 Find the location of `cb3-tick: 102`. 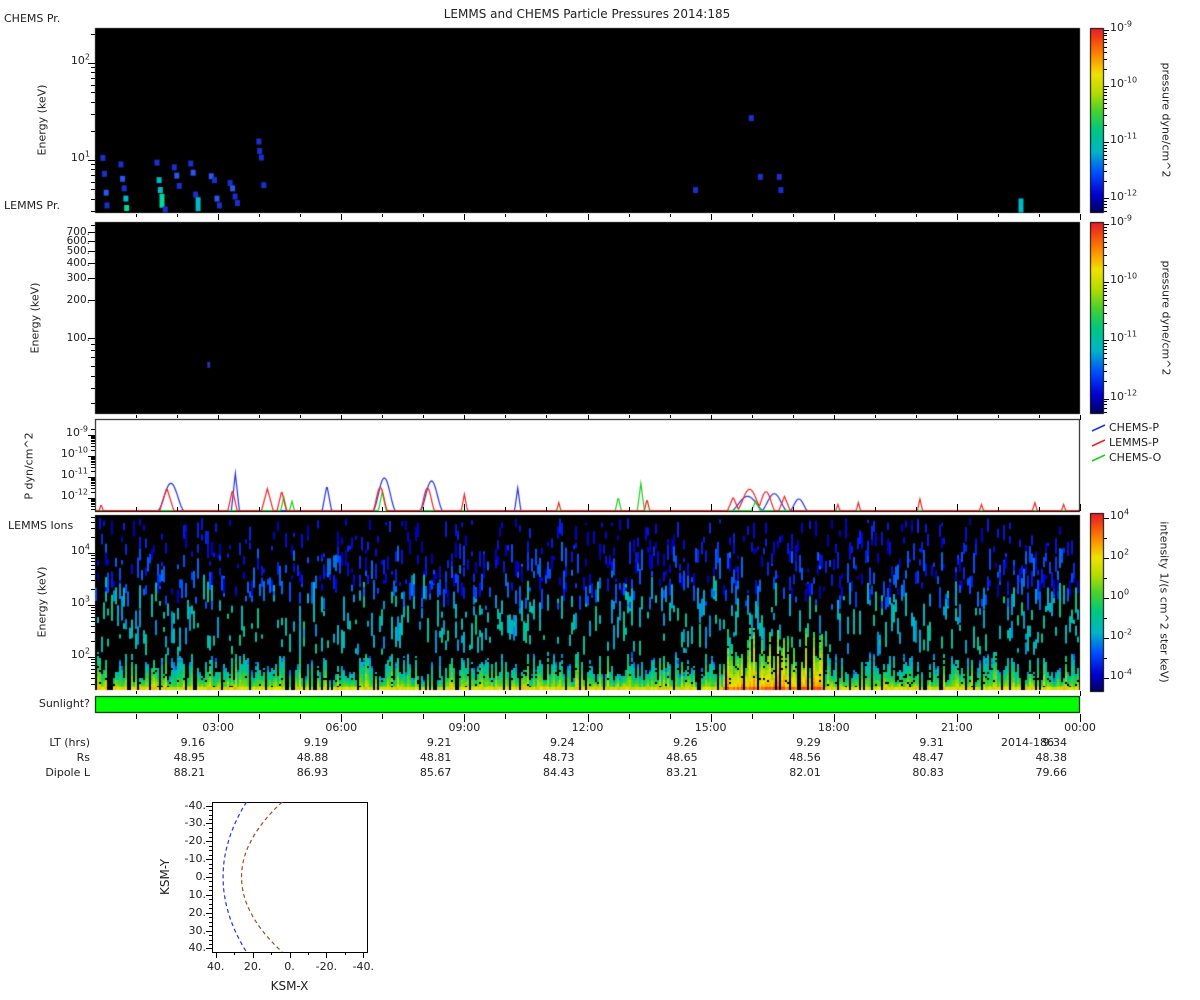

cb3-tick: 102 is located at coordinates (1120, 555).